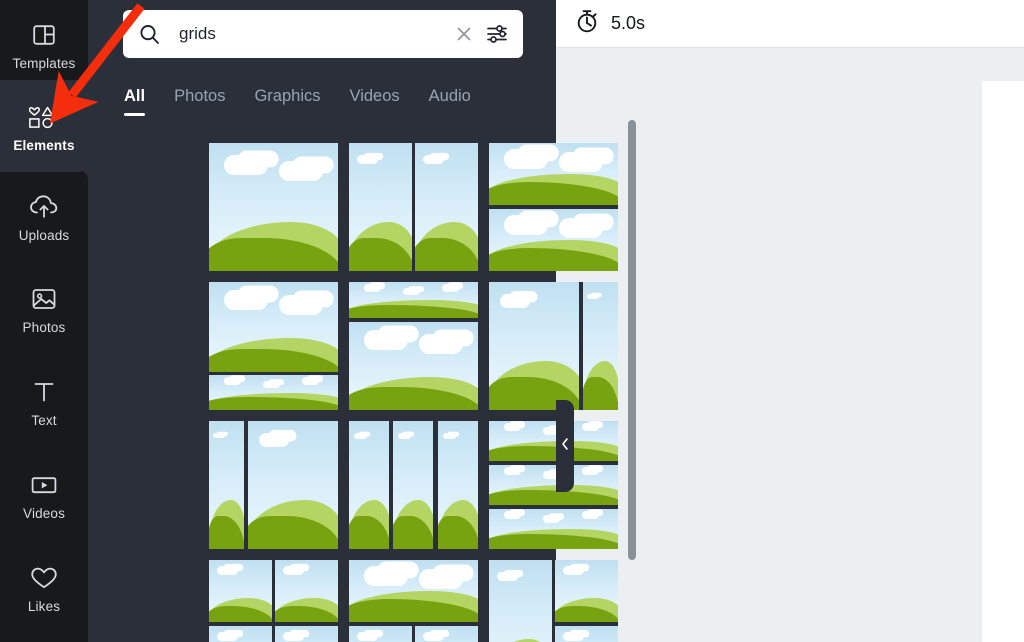  Describe the element at coordinates (464, 34) in the screenshot. I see `close-icon` at that location.